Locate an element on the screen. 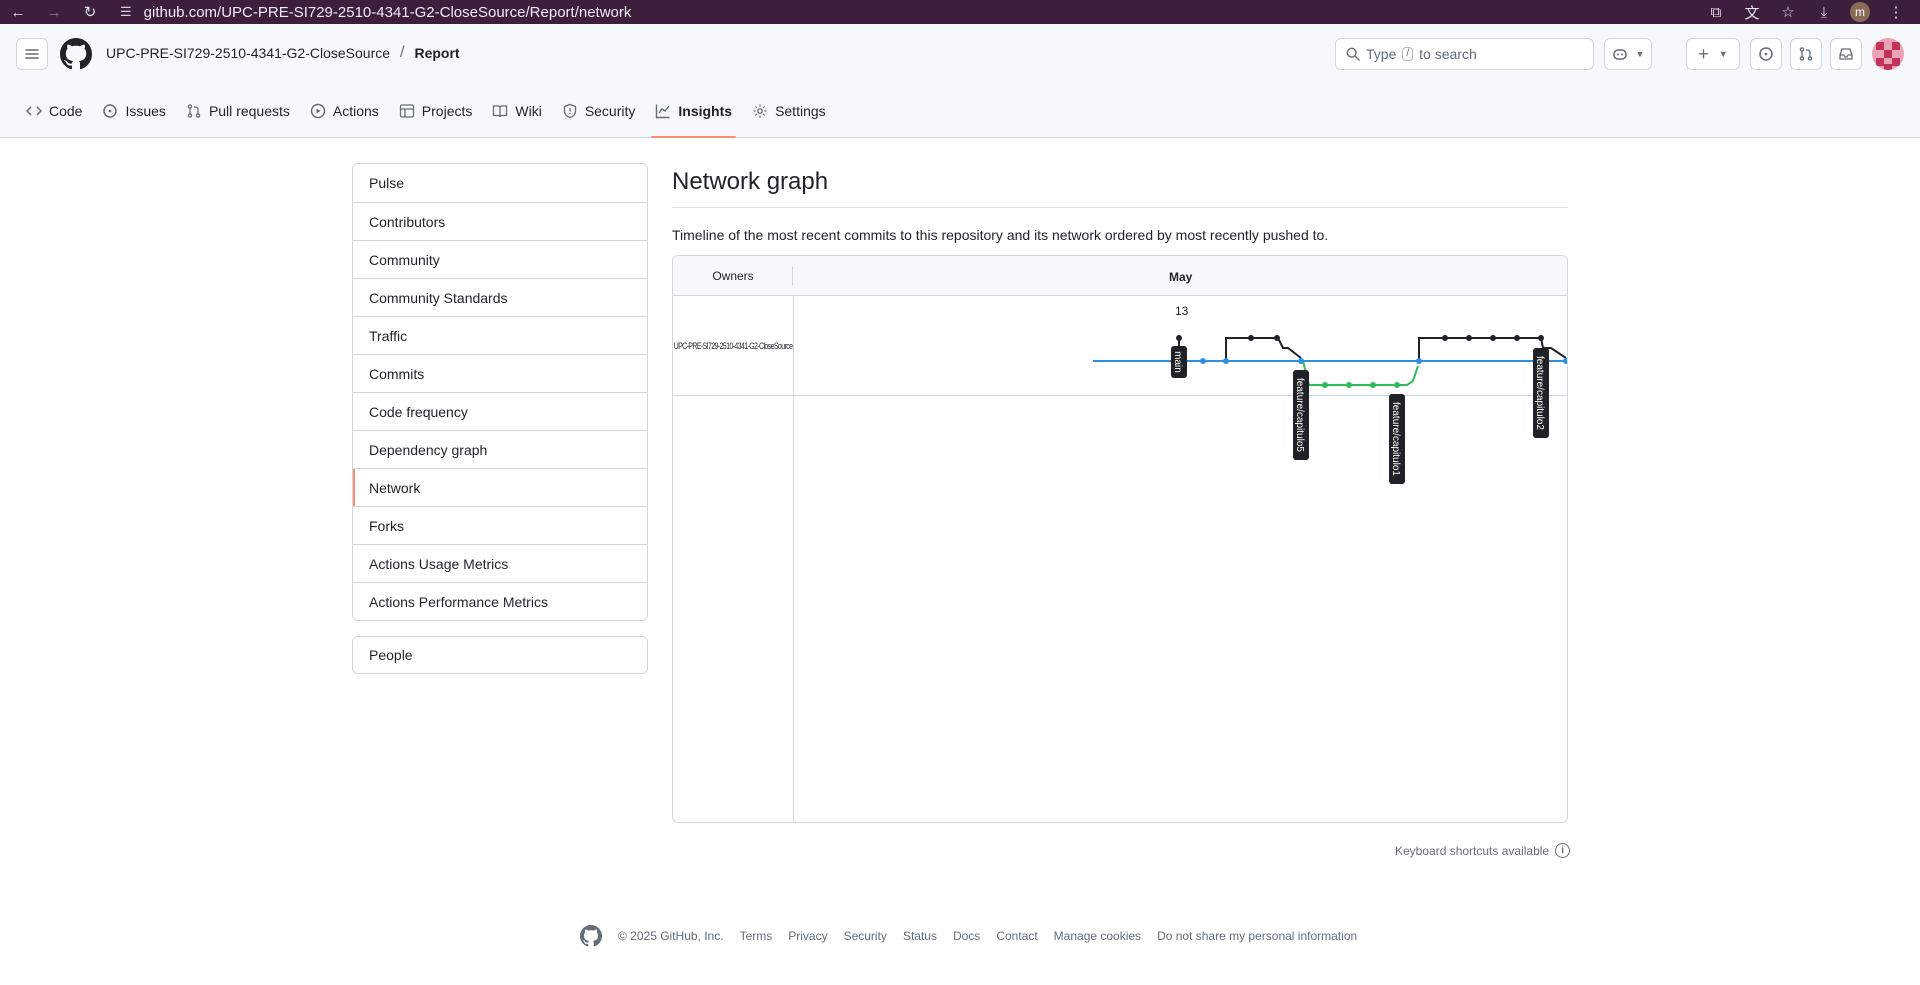 The width and height of the screenshot is (1920, 985). tab-pull-requests: Pull requests is located at coordinates (238, 111).